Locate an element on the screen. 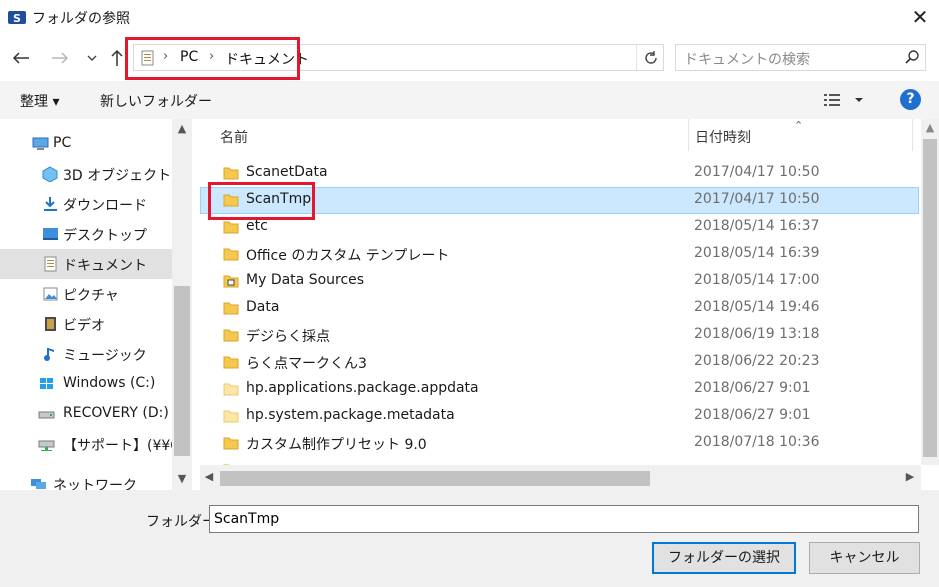 Image resolution: width=939 pixels, height=587 pixels. nav-item-pictures: ピクチャ is located at coordinates (86, 294).